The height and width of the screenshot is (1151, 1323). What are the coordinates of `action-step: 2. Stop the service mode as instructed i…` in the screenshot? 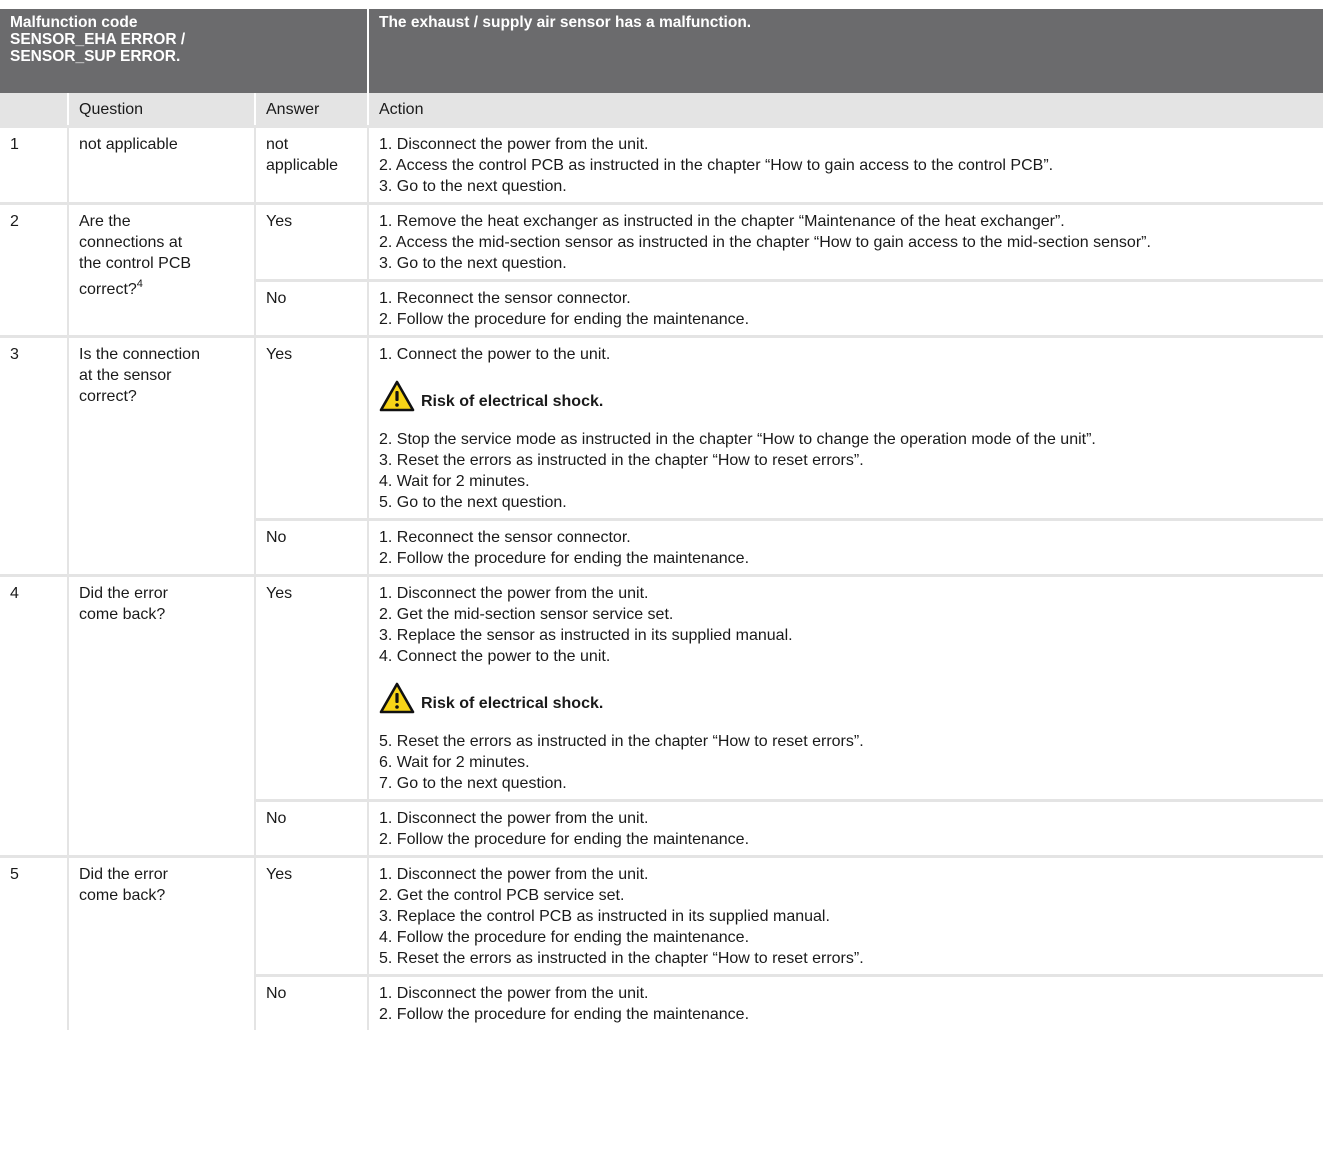 It's located at (737, 439).